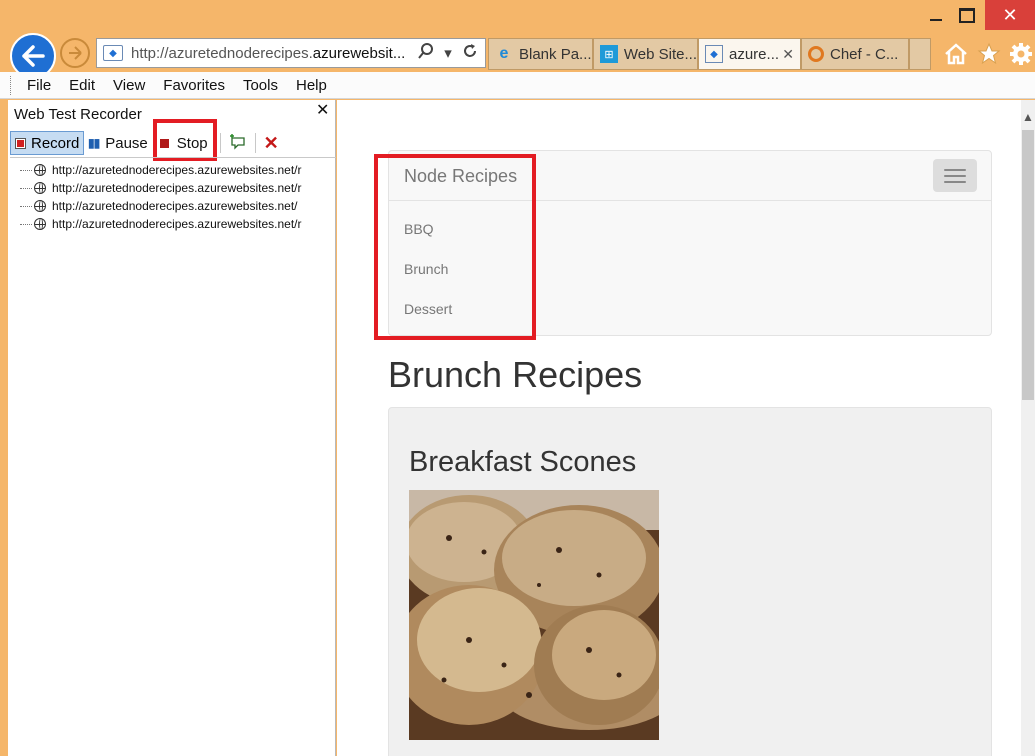 This screenshot has height=756, width=1035. I want to click on hamburger-menu-button, so click(955, 175).